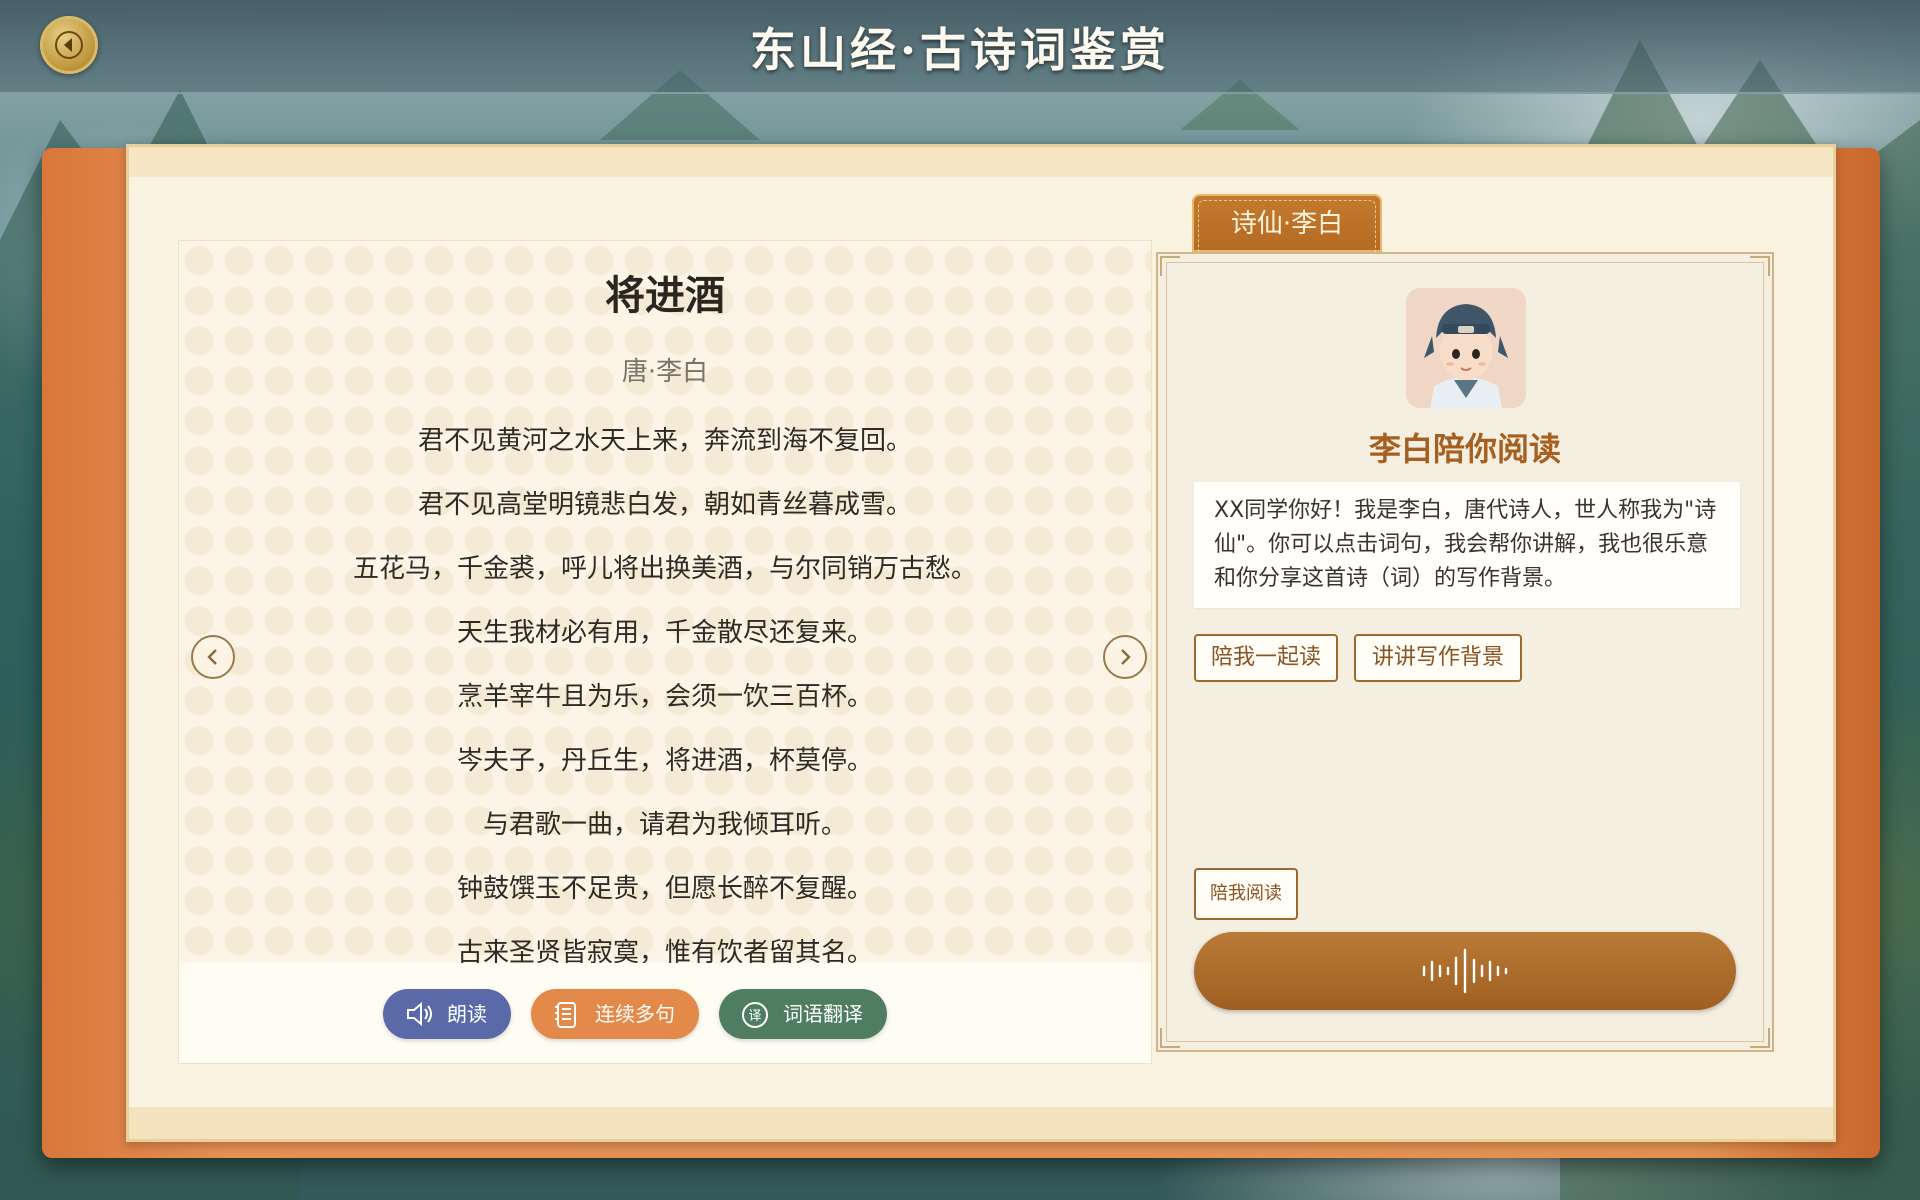 This screenshot has width=1920, height=1200. I want to click on voice-wave-icon, so click(1465, 971).